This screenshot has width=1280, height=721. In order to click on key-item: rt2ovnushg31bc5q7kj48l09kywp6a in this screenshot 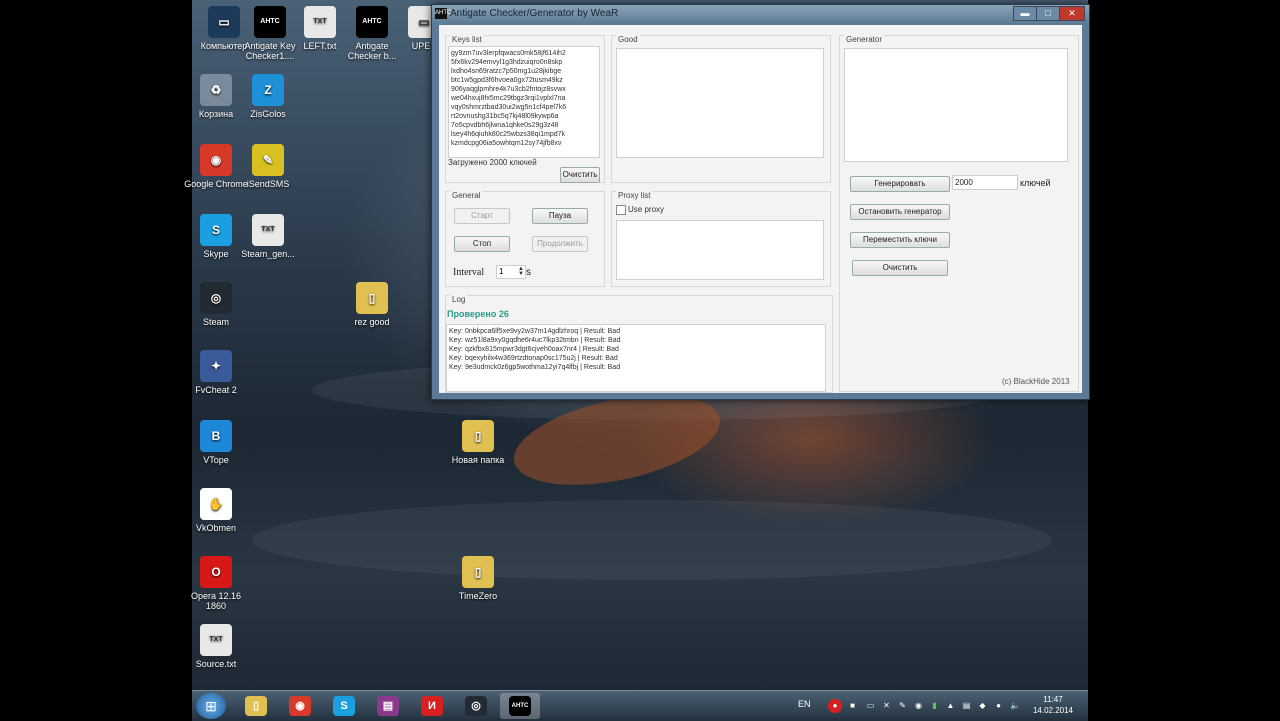, I will do `click(524, 116)`.